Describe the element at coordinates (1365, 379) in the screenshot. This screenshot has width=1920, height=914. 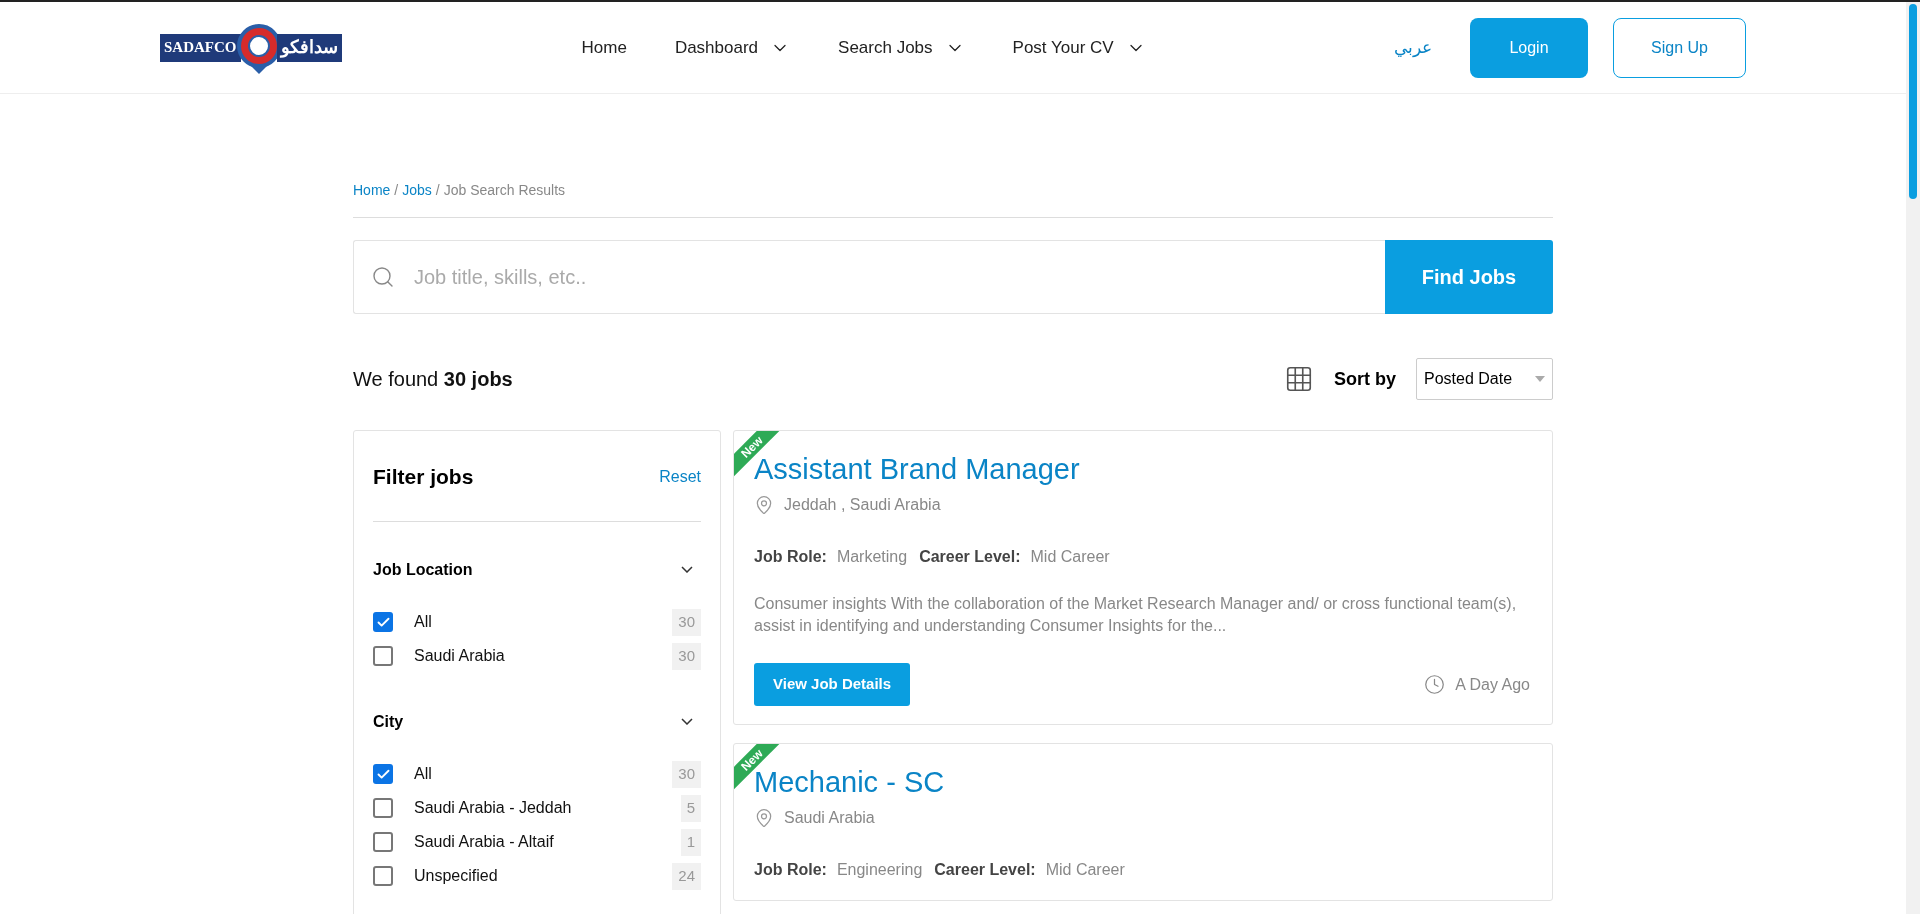
I see `sort-by-label: Sort by` at that location.